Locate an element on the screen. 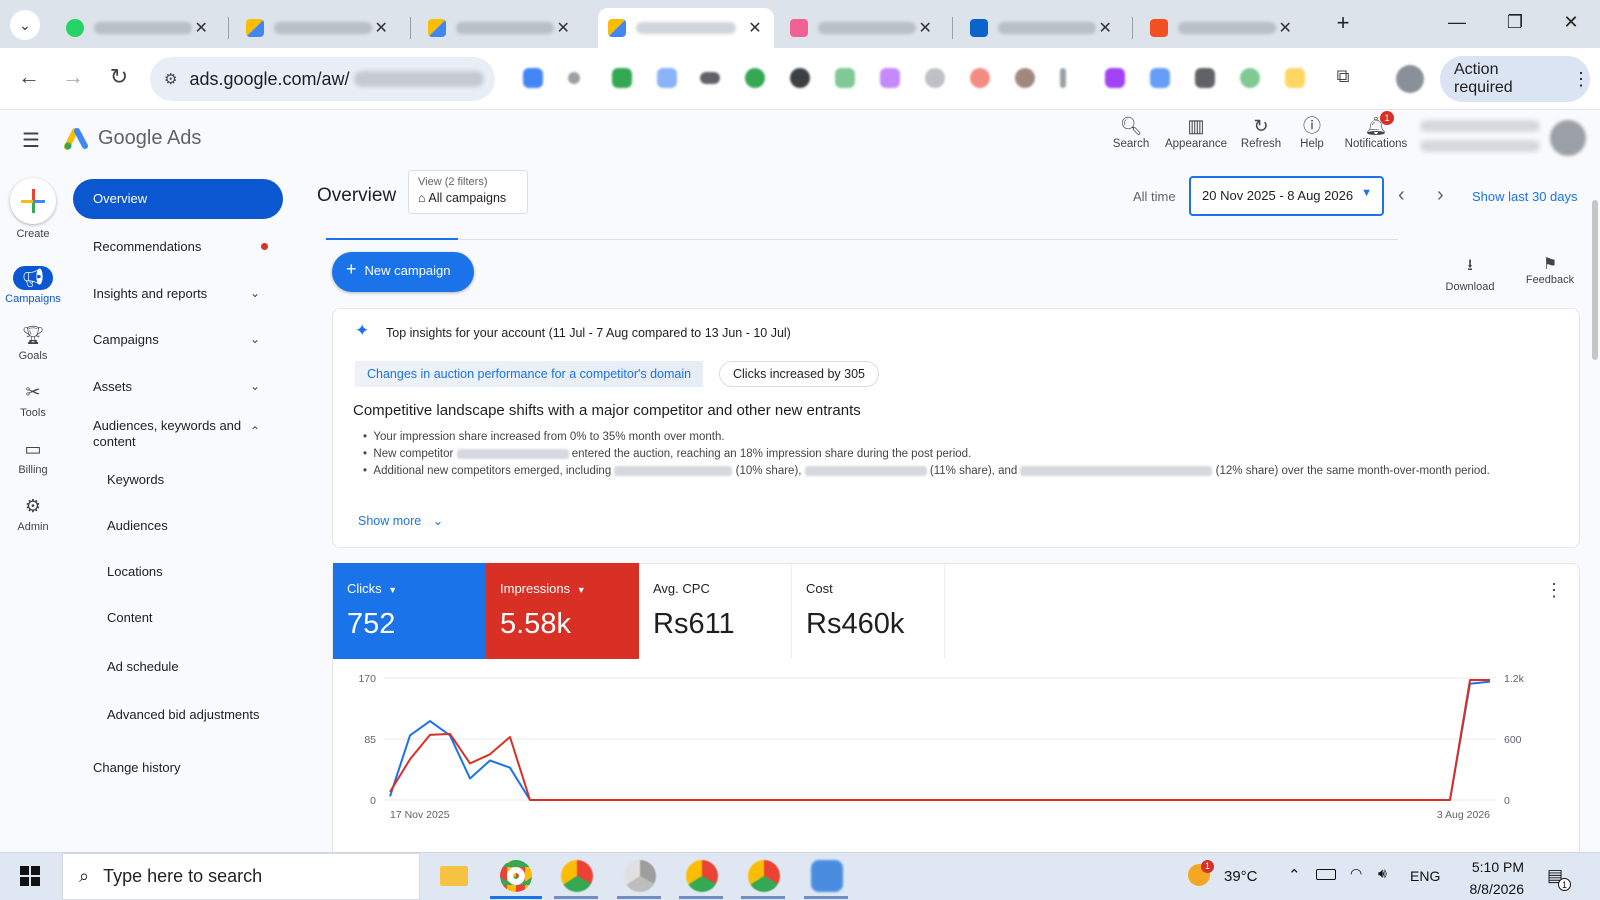 The image size is (1600, 900). browser-tab-google-ads-1: ✕ is located at coordinates (318, 28).